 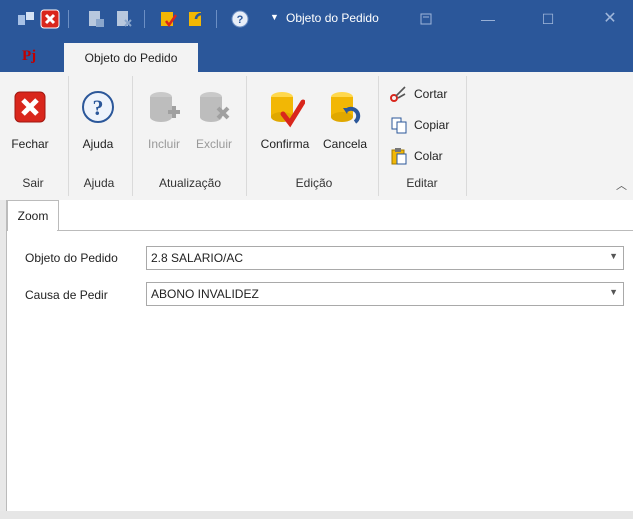 I want to click on causa-de-pedir-value: ABONO INVALIDEZ, so click(x=205, y=294).